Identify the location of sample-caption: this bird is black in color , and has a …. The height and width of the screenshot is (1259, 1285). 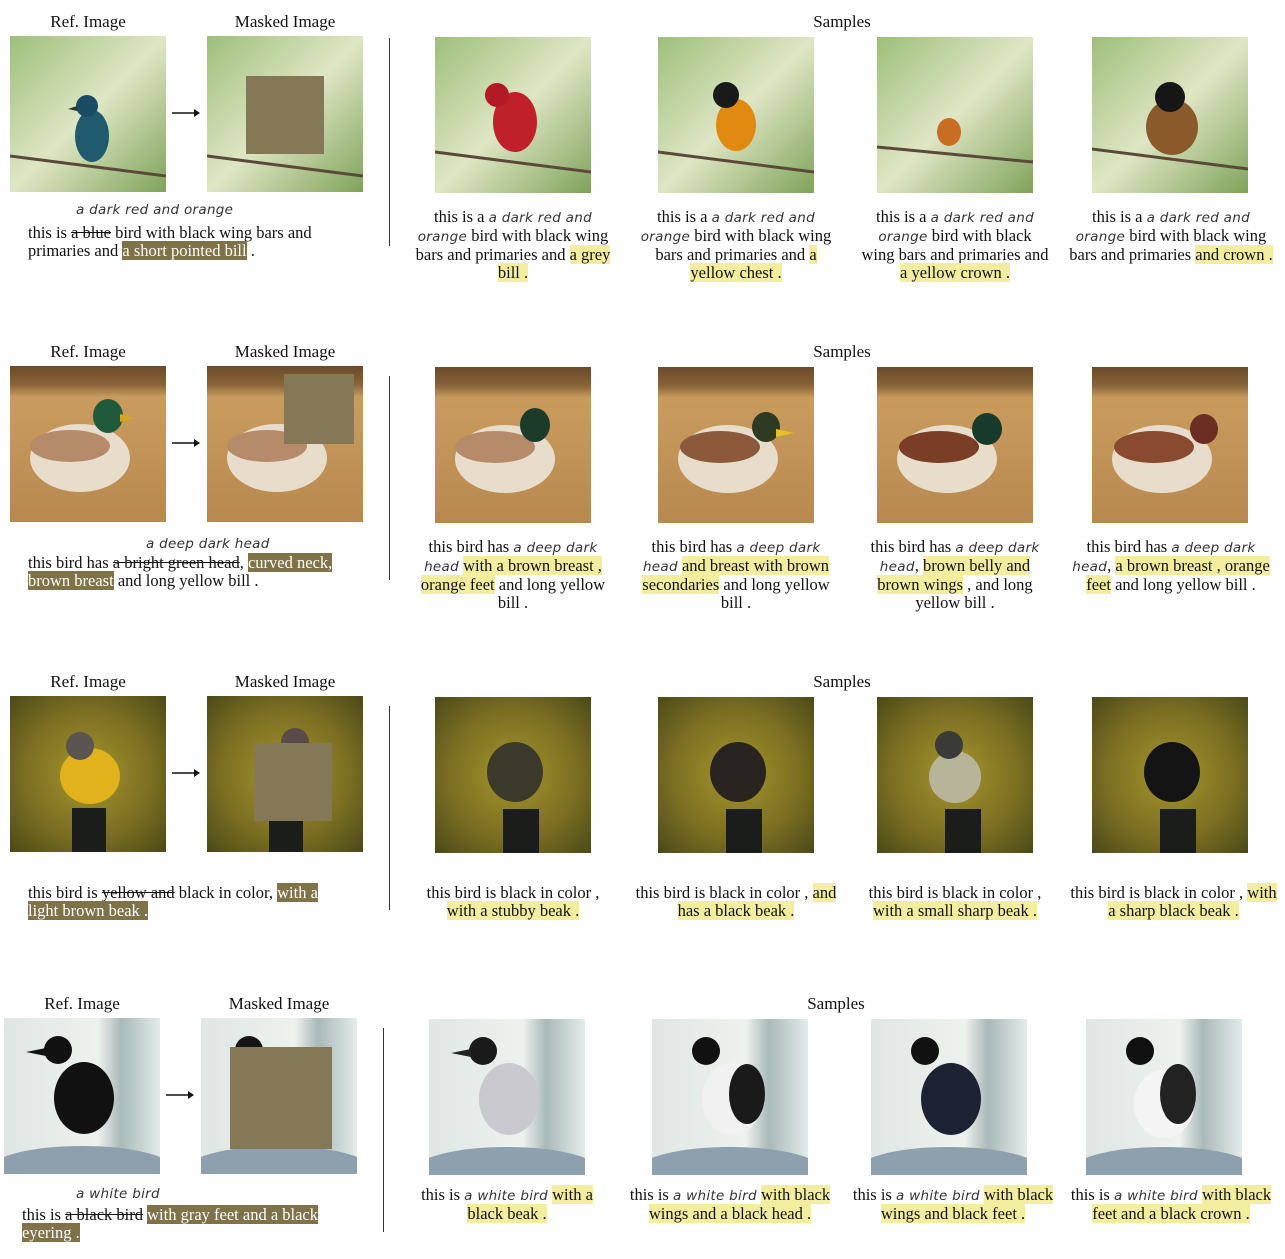
(736, 901).